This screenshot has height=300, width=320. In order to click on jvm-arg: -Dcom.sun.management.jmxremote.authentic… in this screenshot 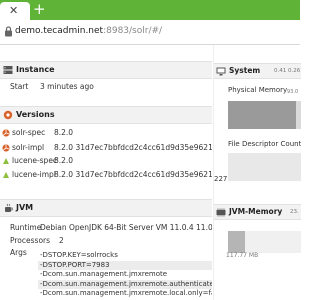, I will do `click(125, 284)`.